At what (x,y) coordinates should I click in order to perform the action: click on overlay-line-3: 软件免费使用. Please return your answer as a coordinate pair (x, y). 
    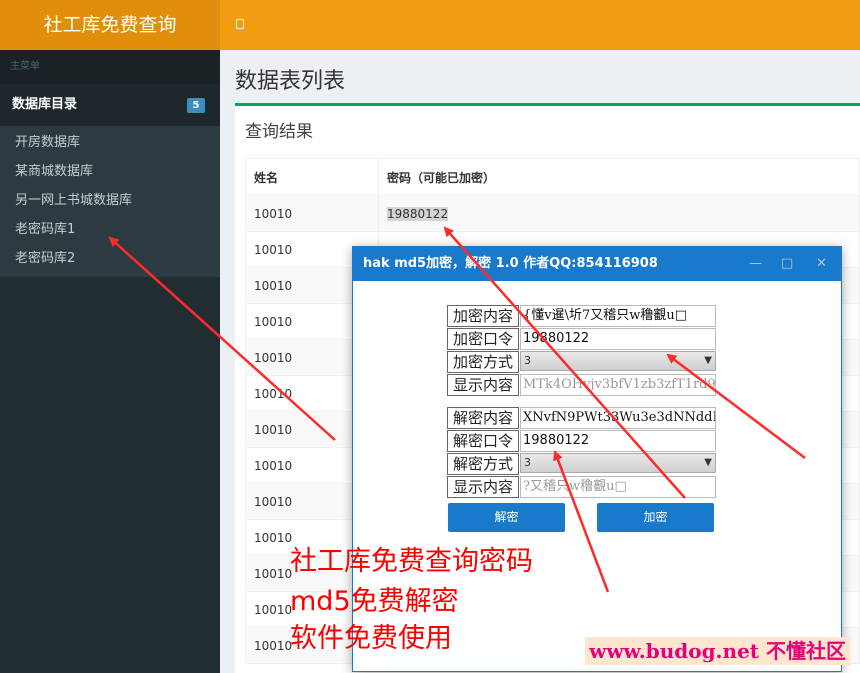
    Looking at the image, I should click on (371, 638).